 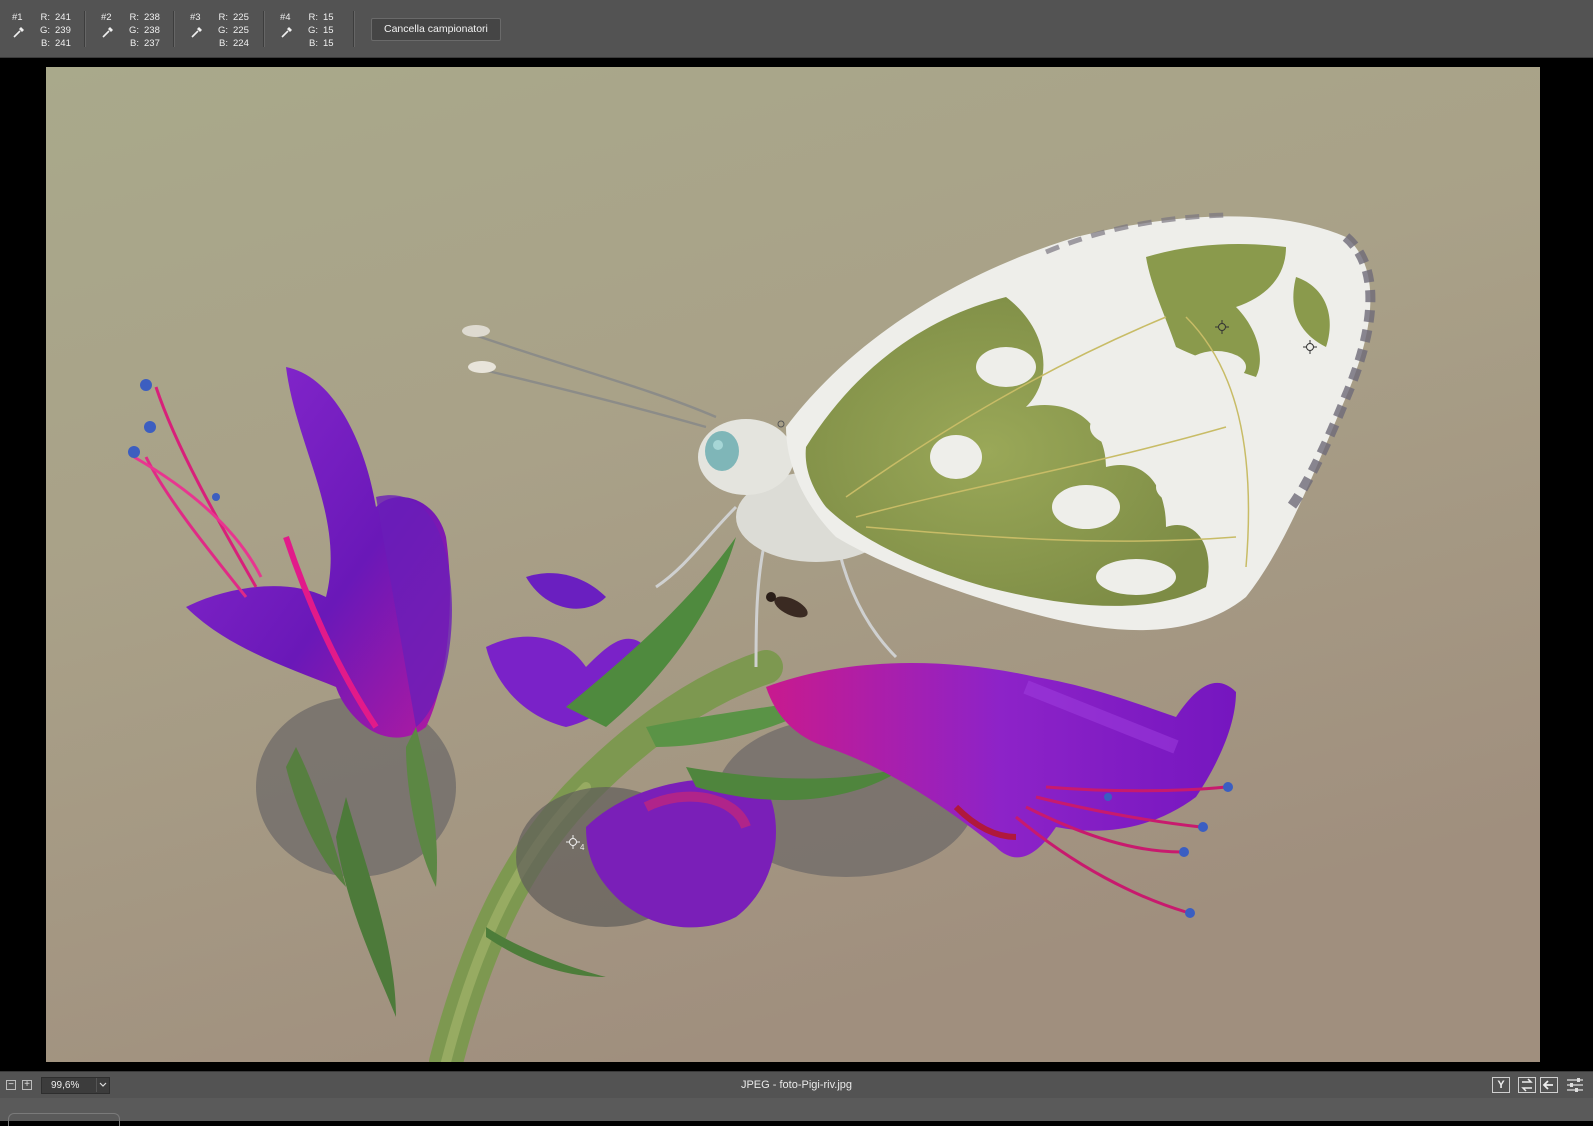 I want to click on svg-text: 4, so click(x=582, y=847).